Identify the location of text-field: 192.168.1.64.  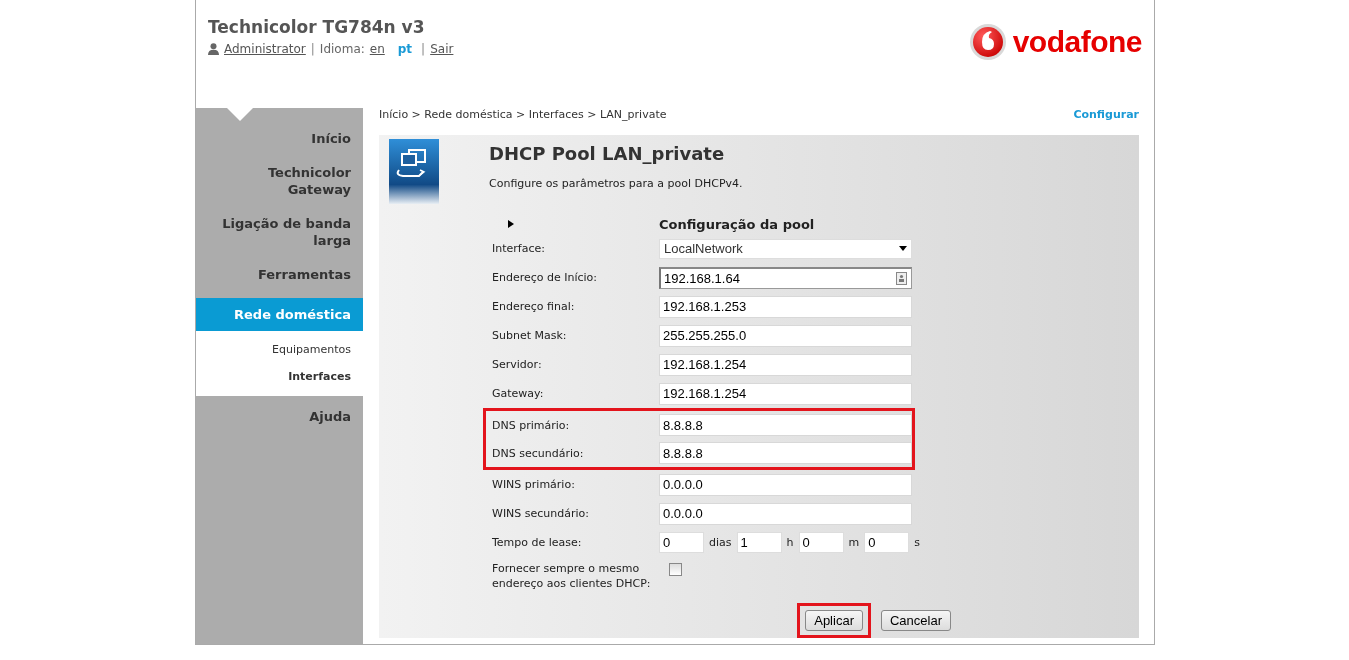
(785, 277).